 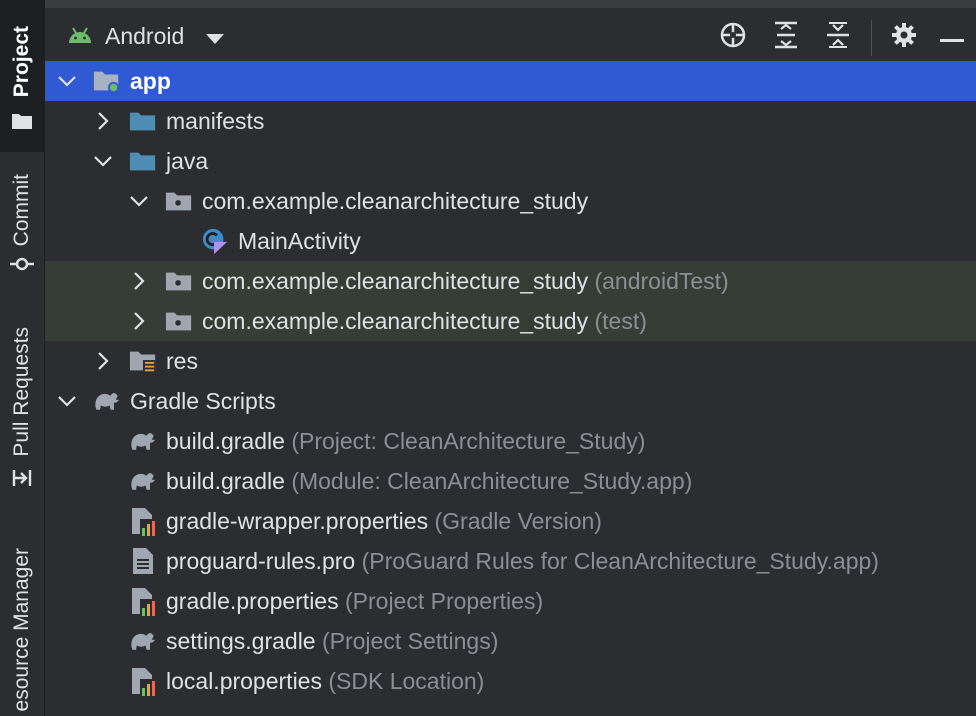 I want to click on tree-row-label: gradle.properties, so click(x=252, y=600).